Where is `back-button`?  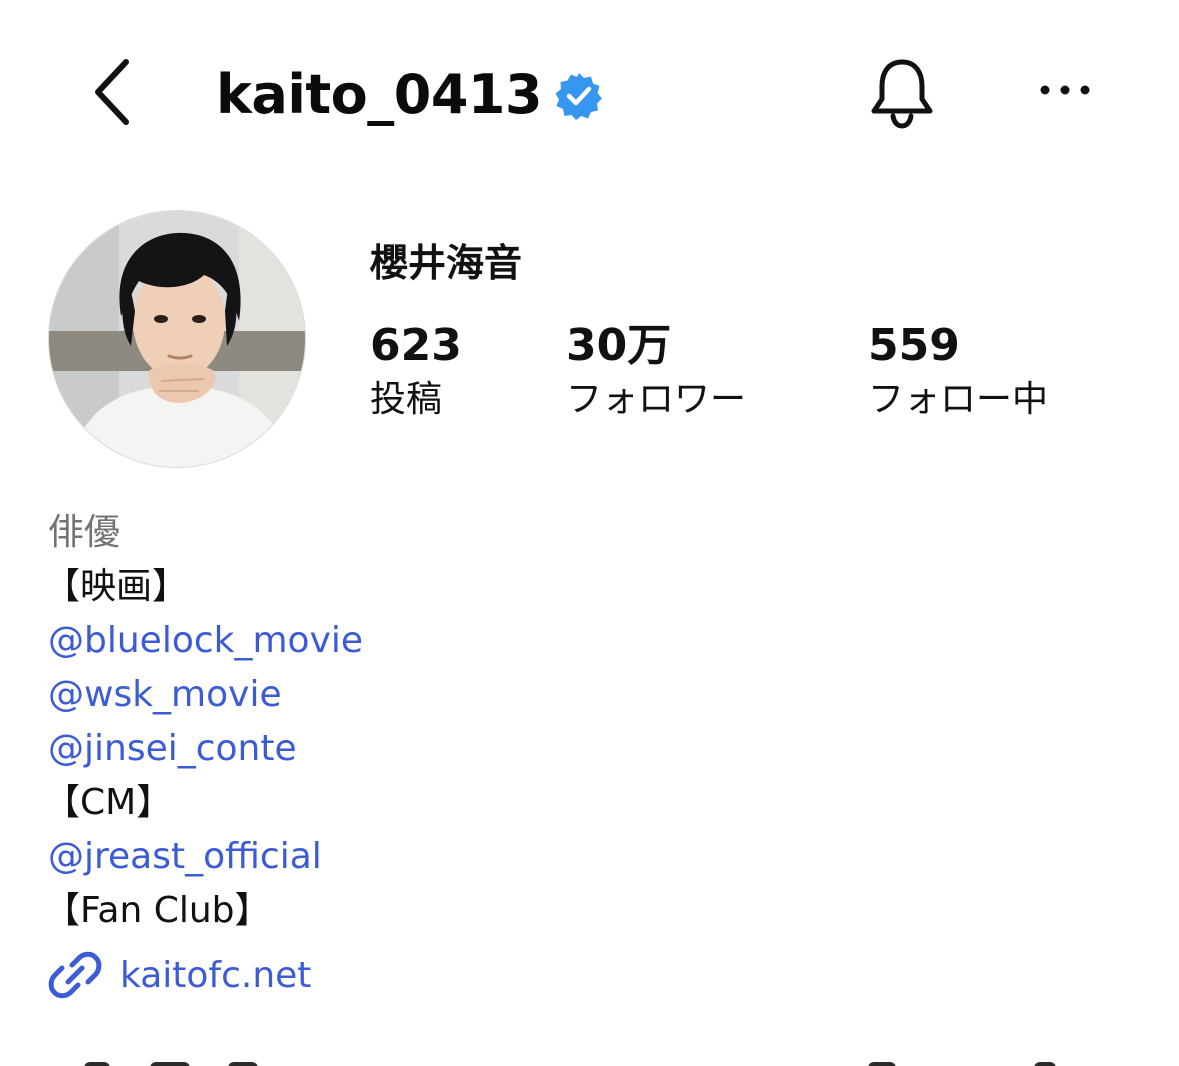 back-button is located at coordinates (114, 92).